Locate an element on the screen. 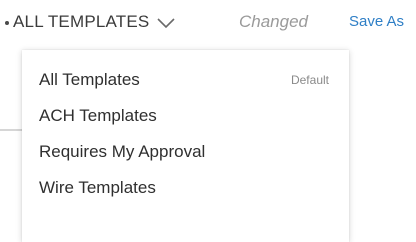  template-view-selector: ALL TEMPLATES is located at coordinates (90, 22).